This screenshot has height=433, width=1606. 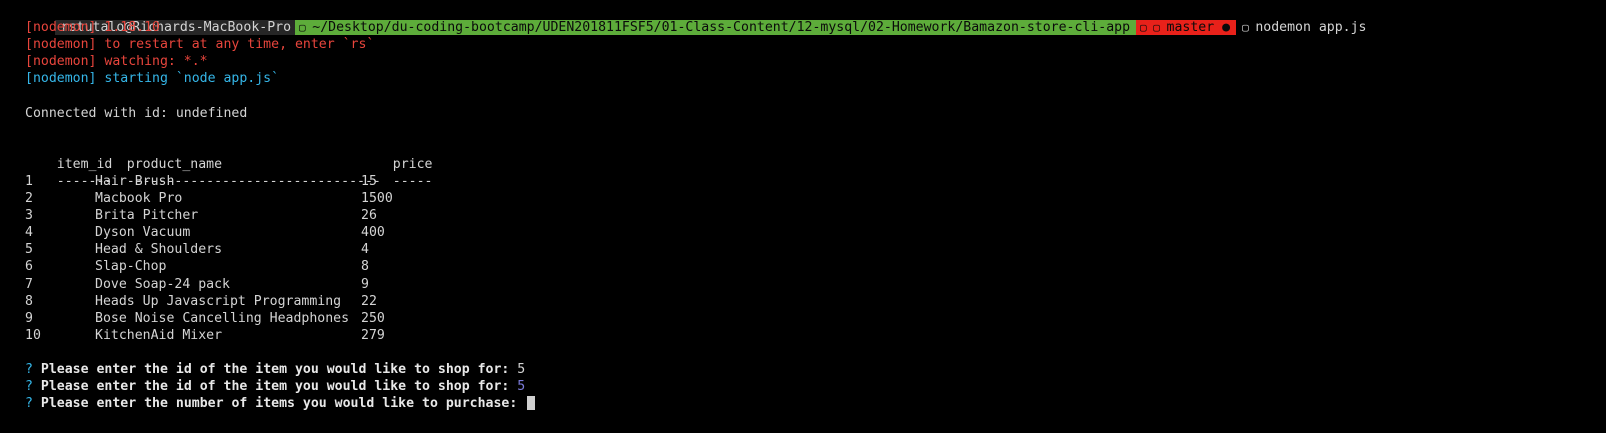 I want to click on row-product-name: Dove Soap-24 pack, so click(x=162, y=284).